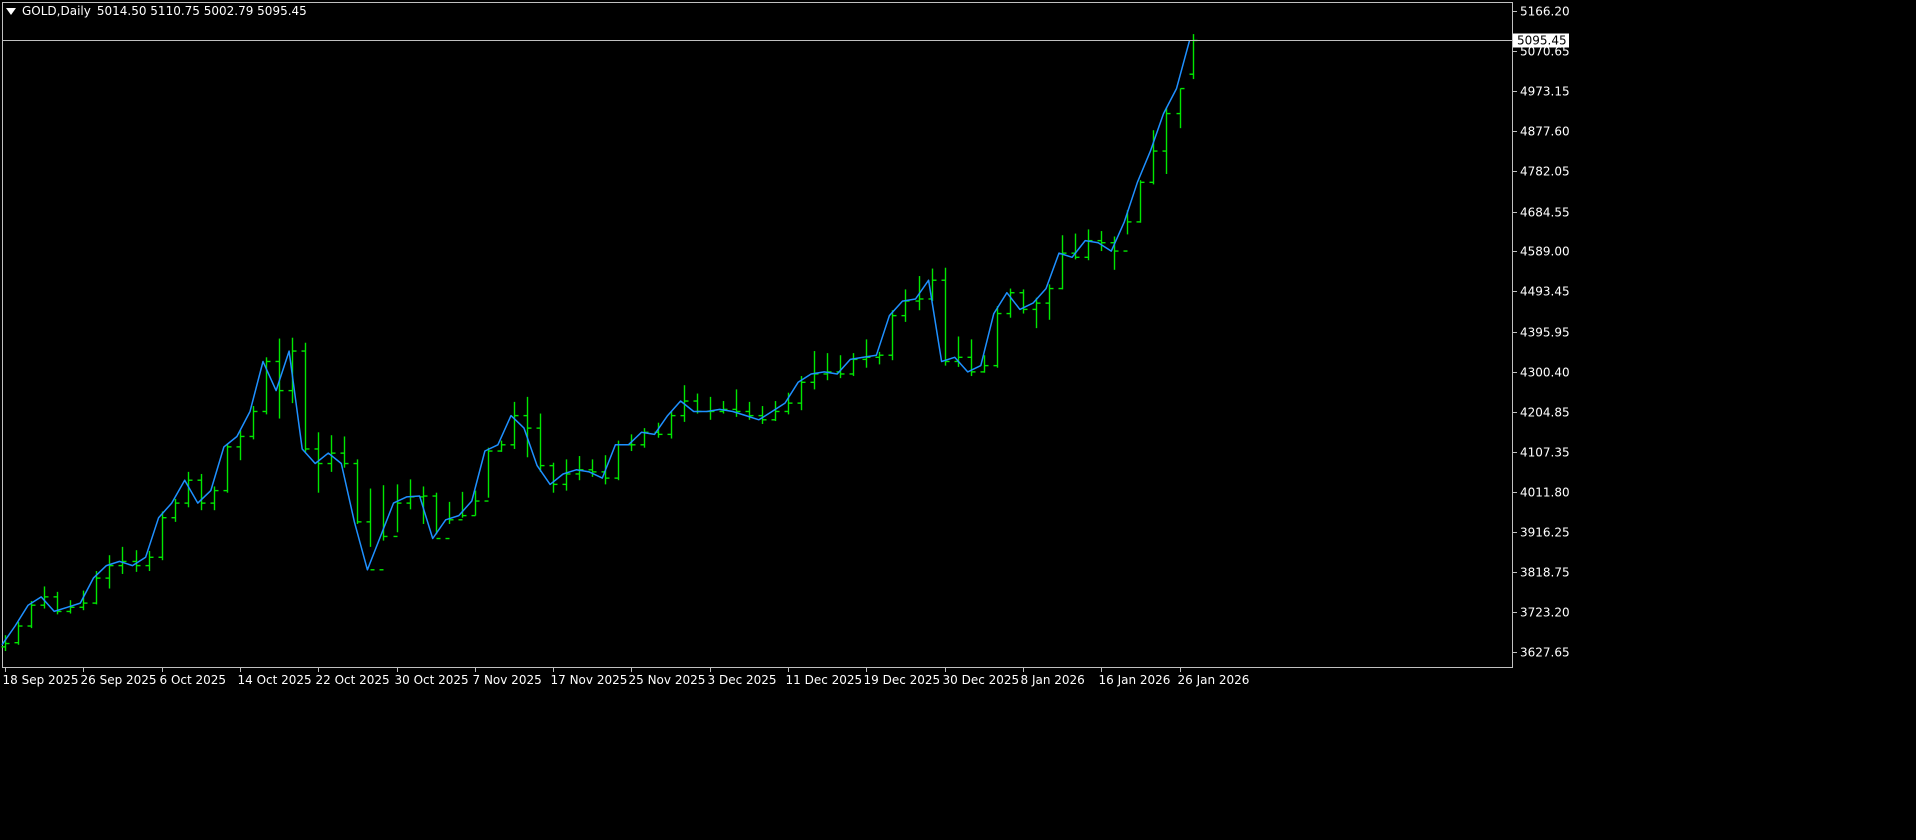 This screenshot has width=1916, height=840. What do you see at coordinates (193, 680) in the screenshot?
I see `x-axis-label: 6 Oct 2025` at bounding box center [193, 680].